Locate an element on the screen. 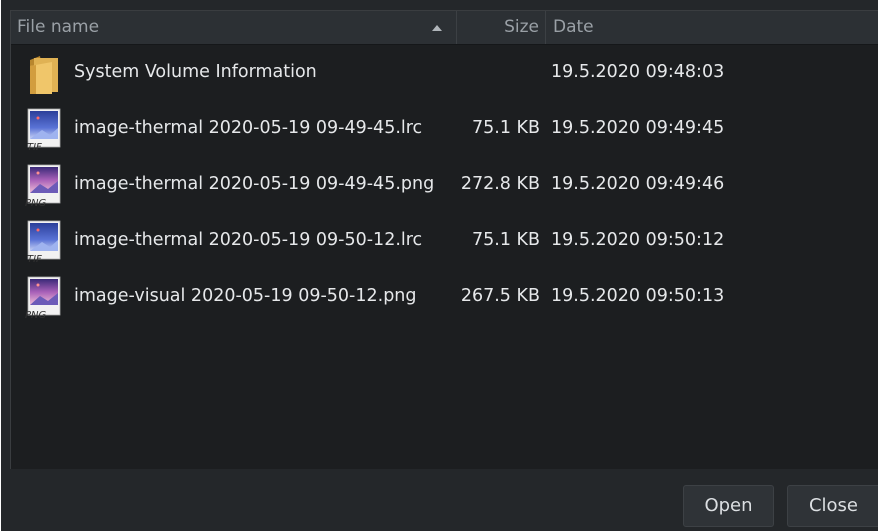  close-button: Close is located at coordinates (832, 506).